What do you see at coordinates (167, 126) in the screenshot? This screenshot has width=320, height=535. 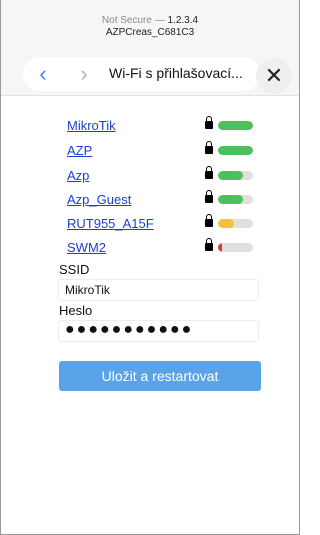 I see `network-item: MikroTik` at bounding box center [167, 126].